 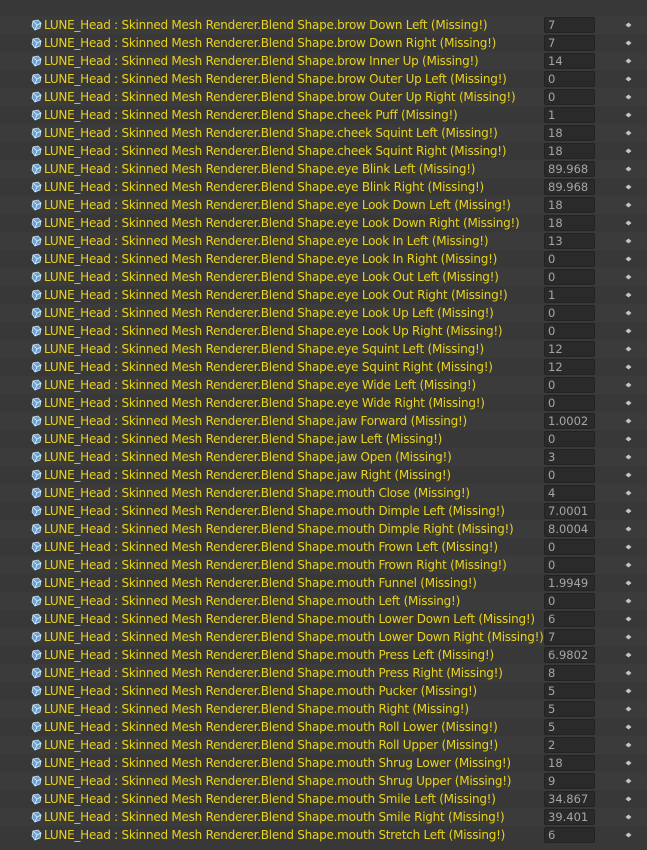 I want to click on property-value-field: 6, so click(x=569, y=619).